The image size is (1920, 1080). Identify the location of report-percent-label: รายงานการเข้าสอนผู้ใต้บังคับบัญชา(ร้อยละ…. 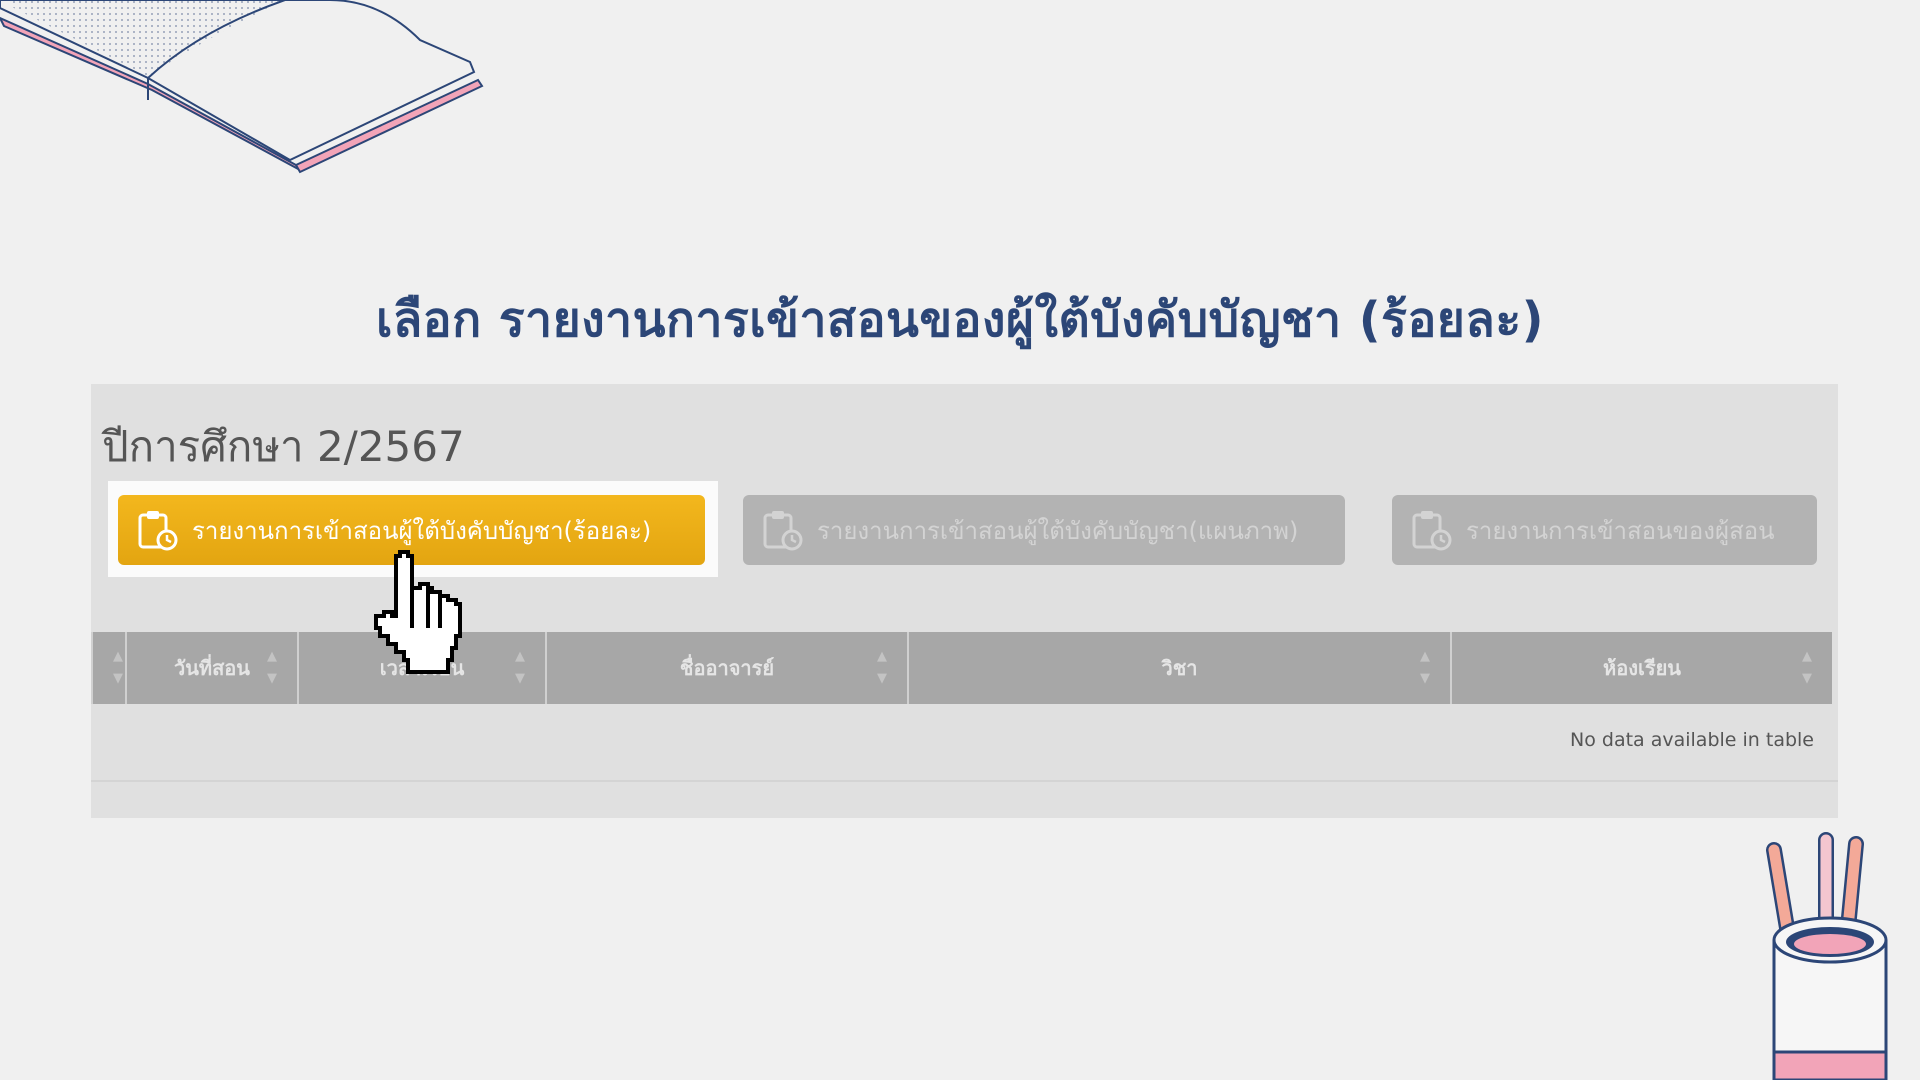
(422, 530).